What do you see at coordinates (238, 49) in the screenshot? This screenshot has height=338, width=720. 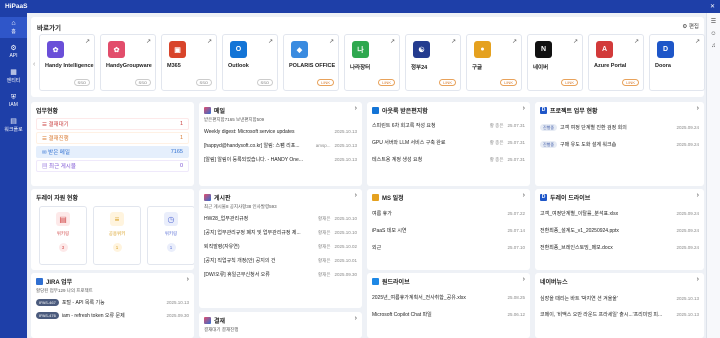 I see `app-logo-icon: O` at bounding box center [238, 49].